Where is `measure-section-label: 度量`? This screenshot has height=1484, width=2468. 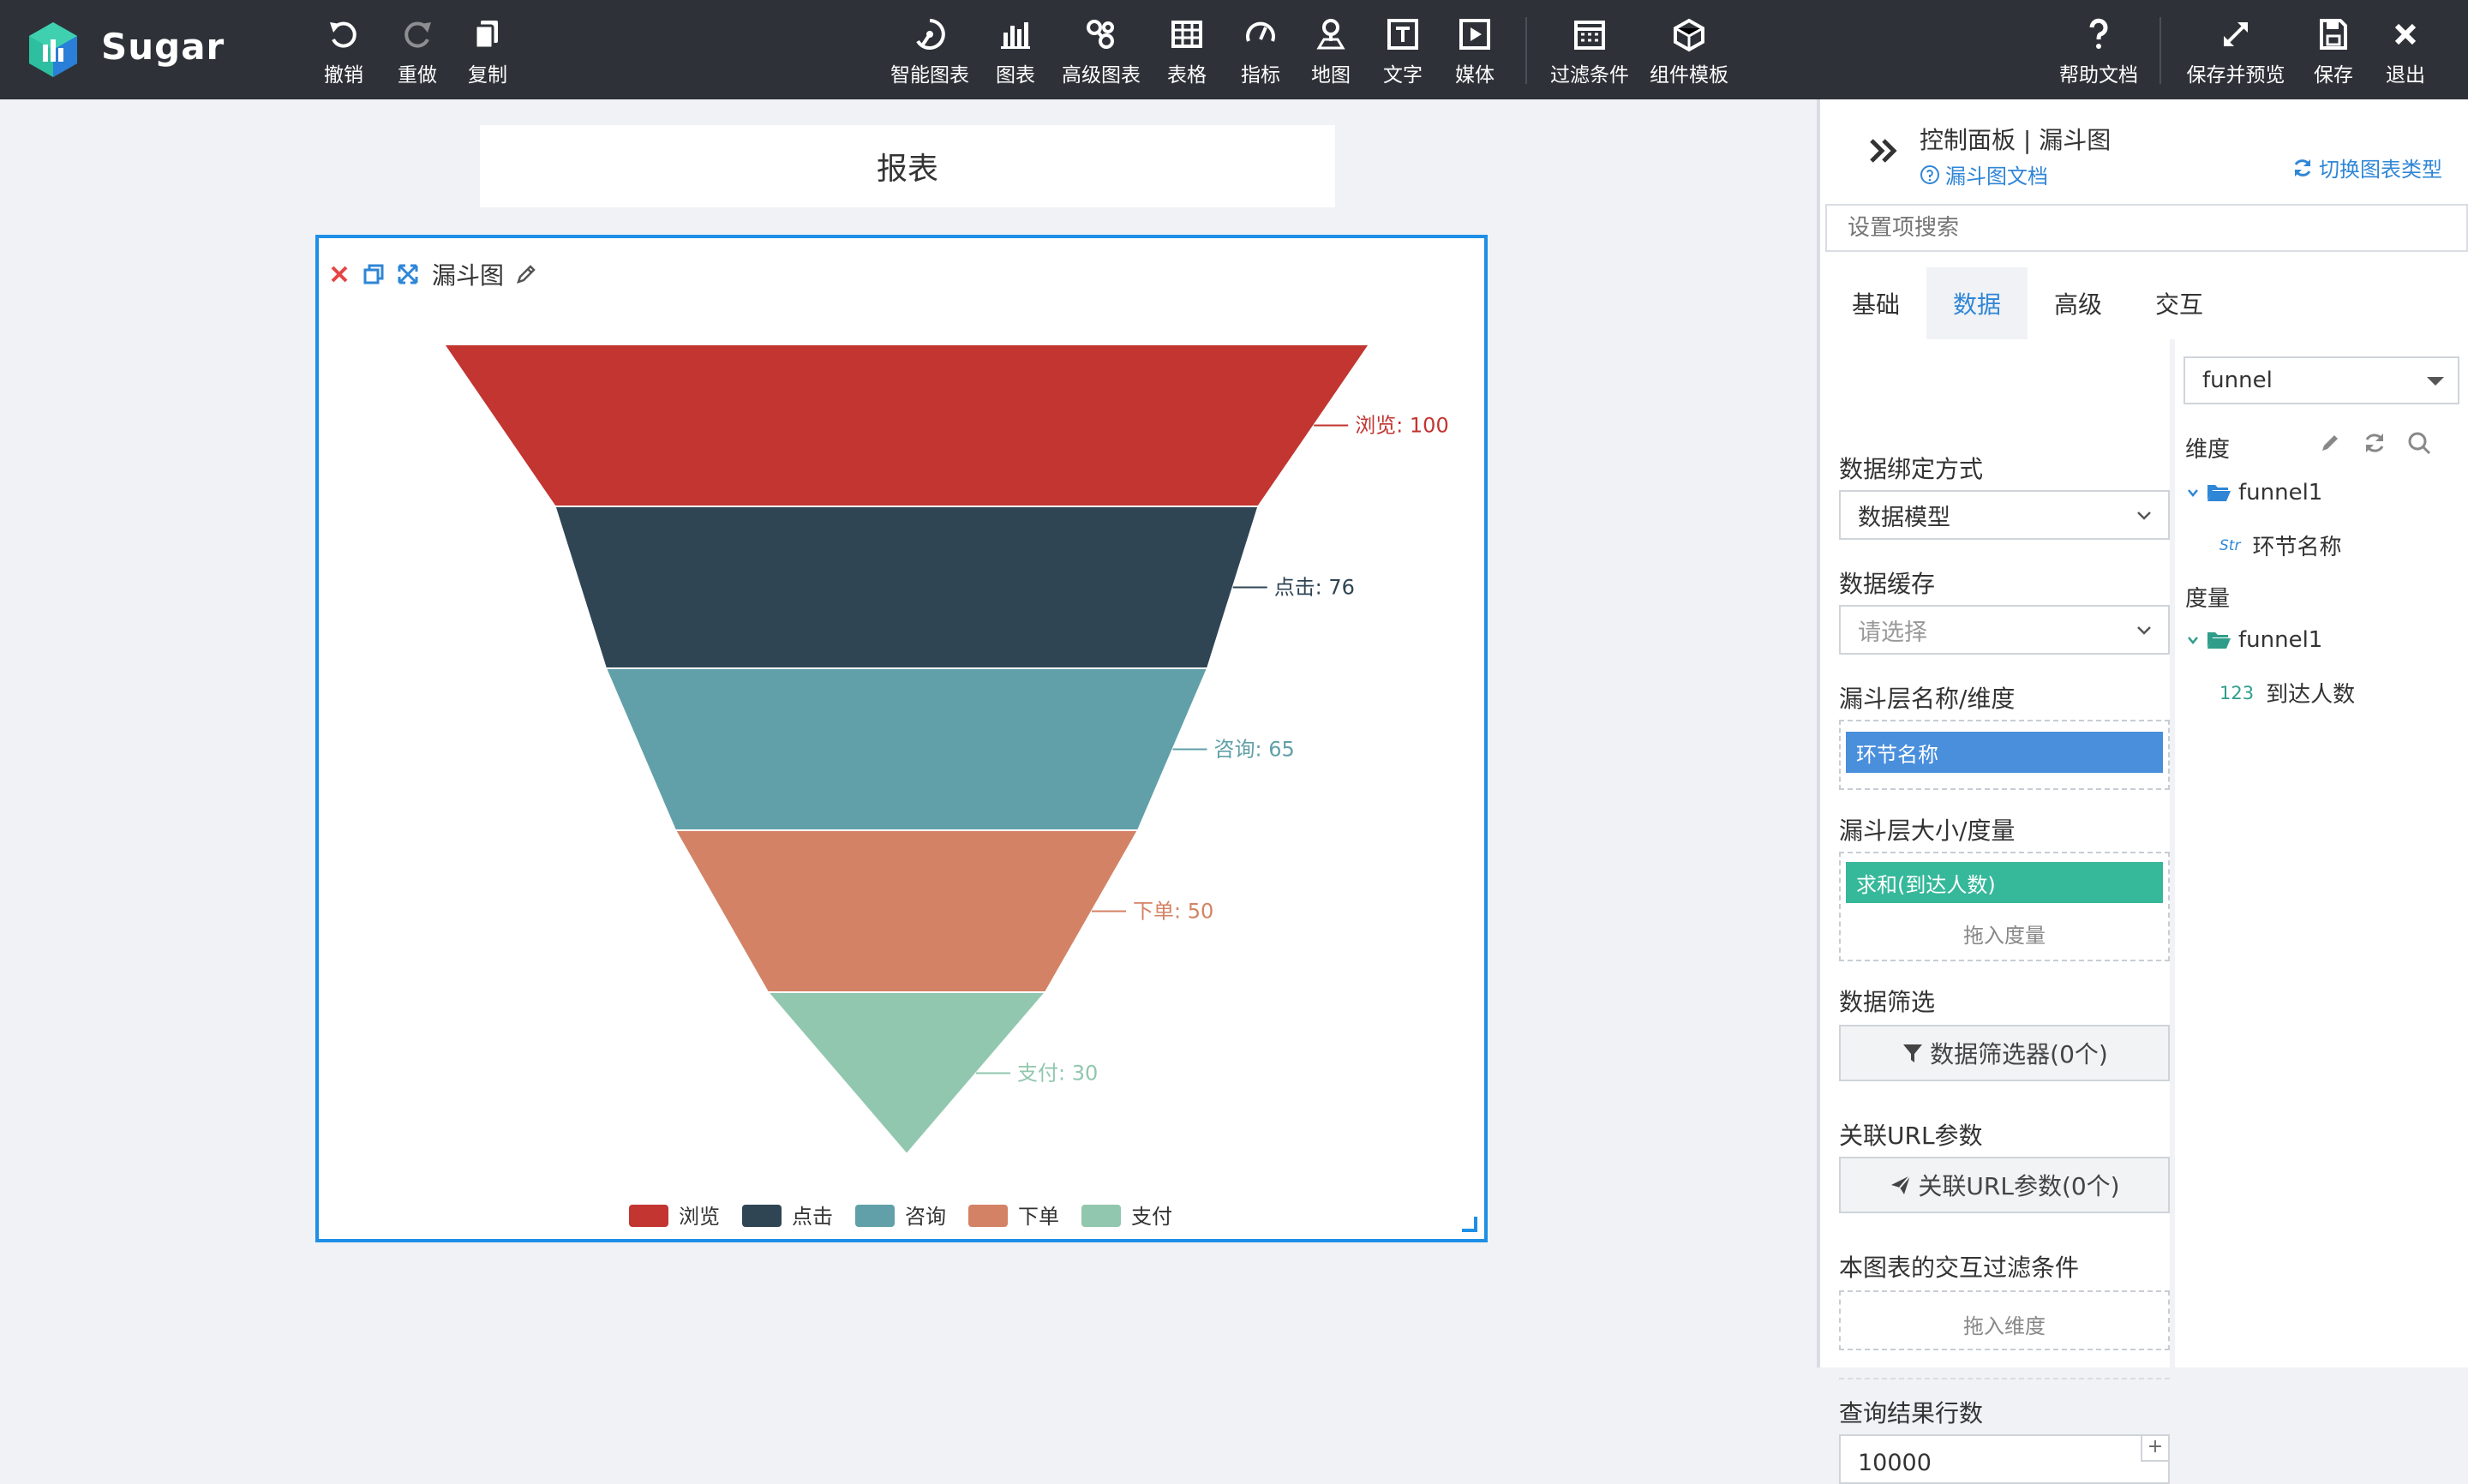 measure-section-label: 度量 is located at coordinates (2208, 599).